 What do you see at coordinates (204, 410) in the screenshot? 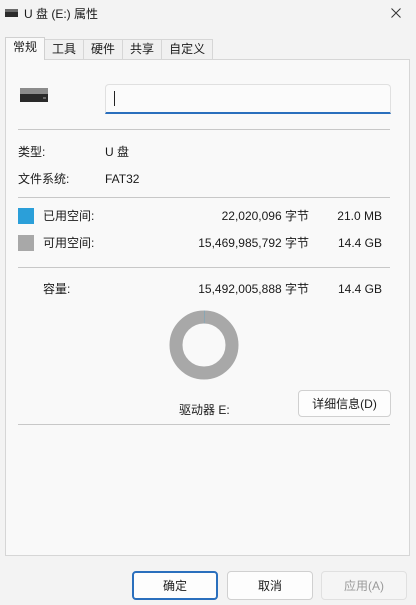
I see `drive-letter-label: 驱动器 E:` at bounding box center [204, 410].